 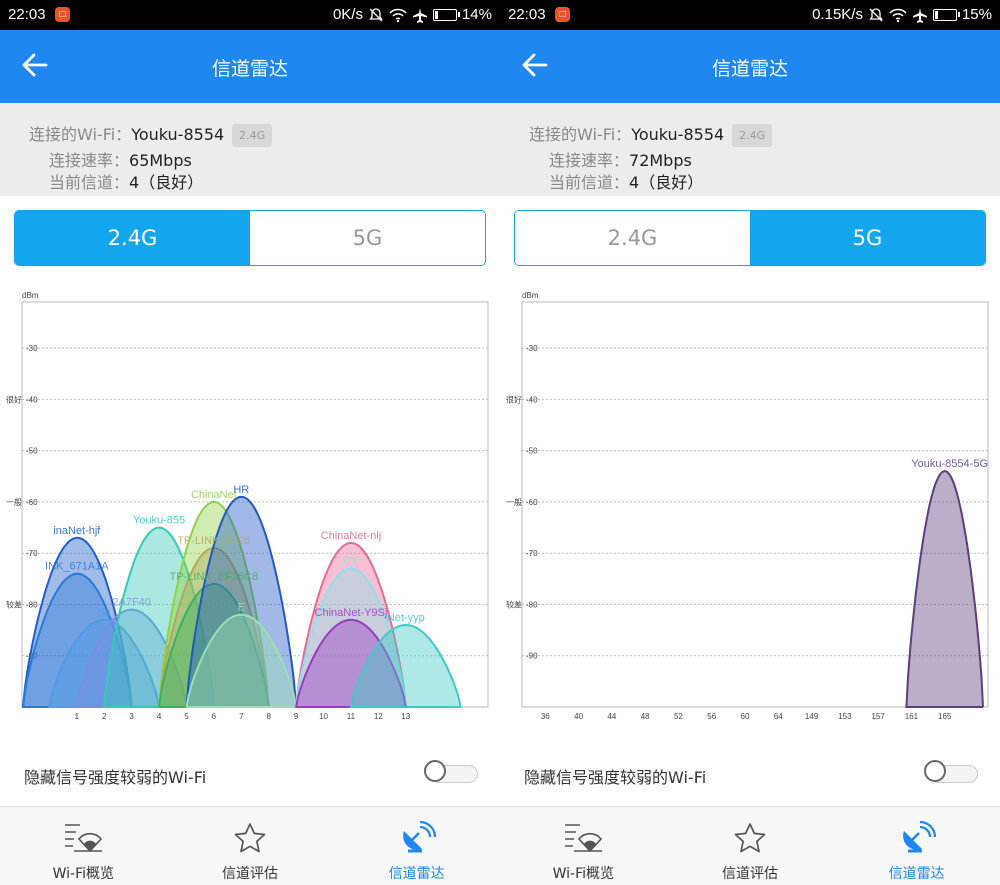 What do you see at coordinates (645, 716) in the screenshot?
I see `x-tick-label: 48` at bounding box center [645, 716].